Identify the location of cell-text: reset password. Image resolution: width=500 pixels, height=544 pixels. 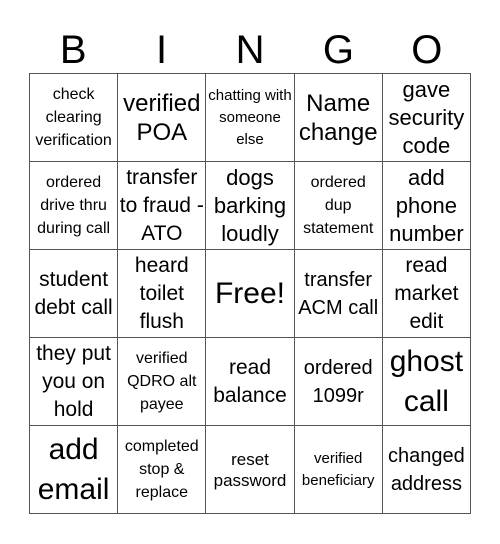
(250, 469).